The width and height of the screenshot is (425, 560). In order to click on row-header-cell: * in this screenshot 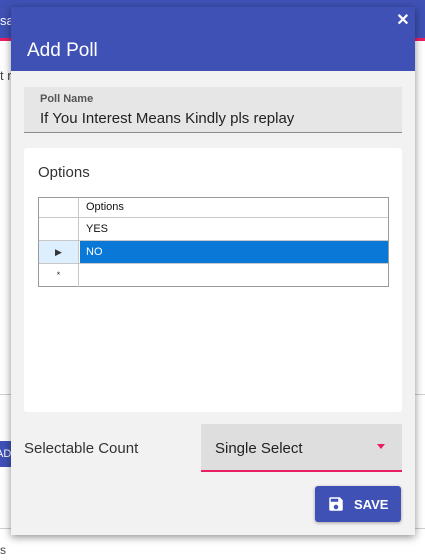, I will do `click(59, 275)`.